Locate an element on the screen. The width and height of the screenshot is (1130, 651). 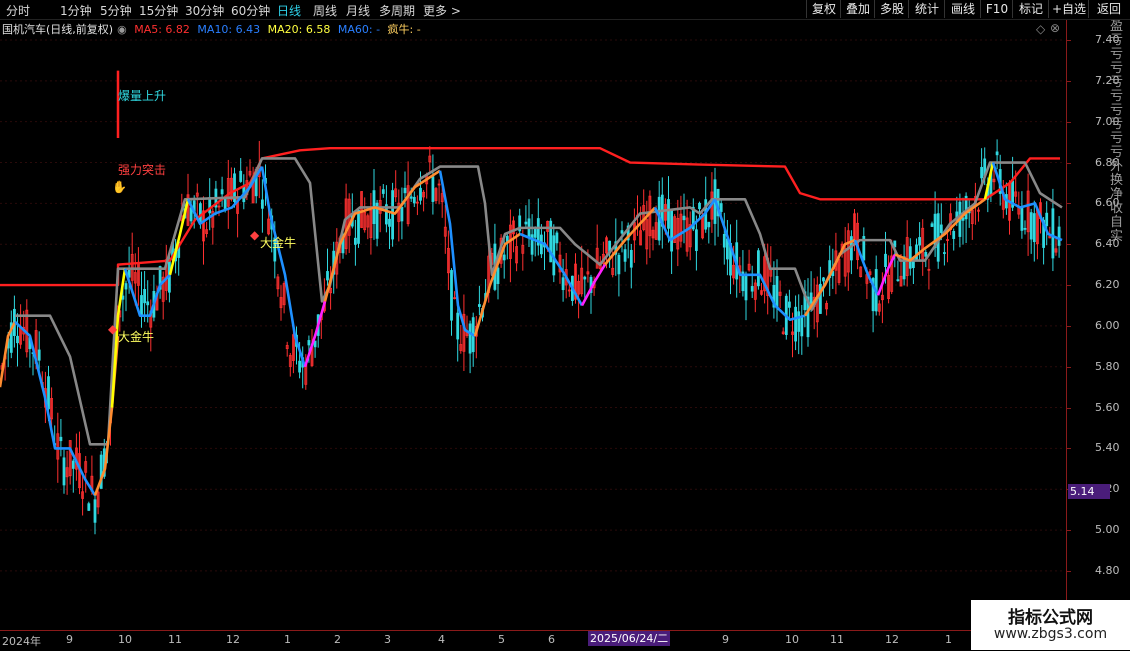
draw-line-button: 画线 is located at coordinates (962, 9).